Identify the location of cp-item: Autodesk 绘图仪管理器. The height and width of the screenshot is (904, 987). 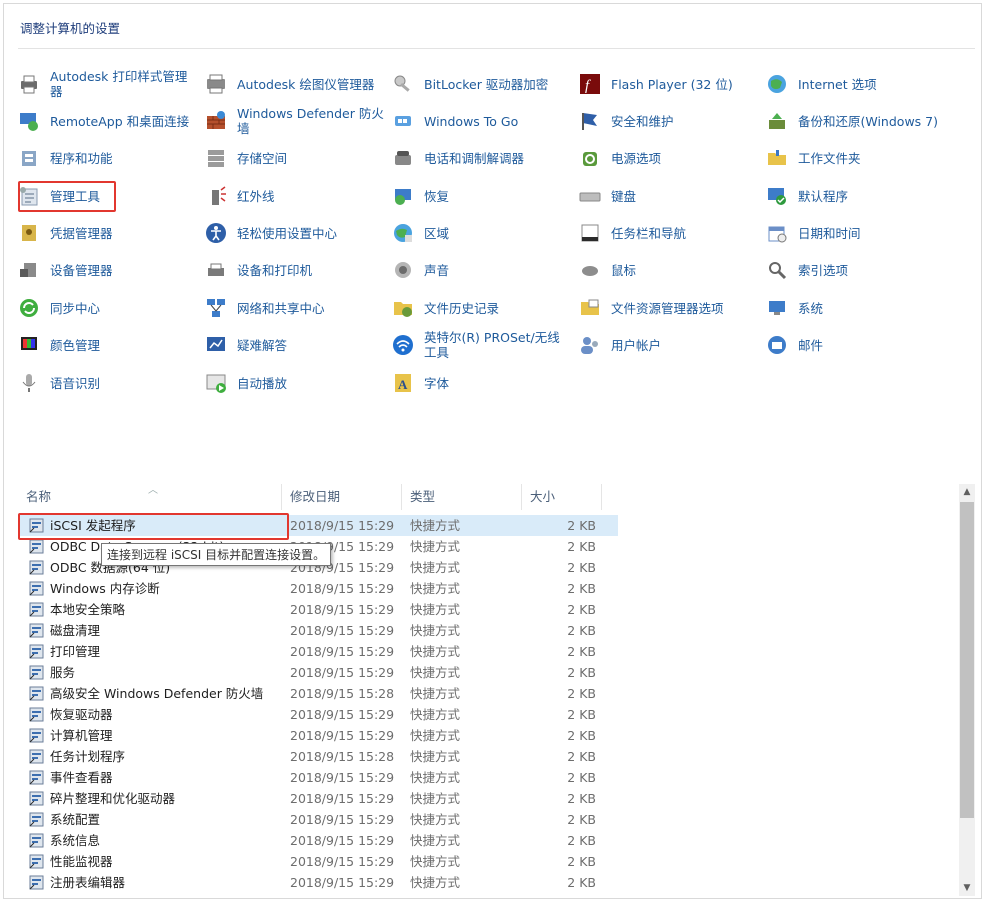
(295, 84).